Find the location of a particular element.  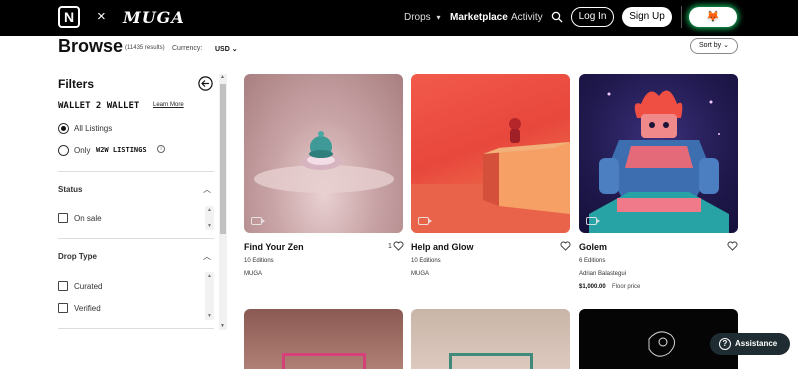

login-button: Log In is located at coordinates (592, 17).